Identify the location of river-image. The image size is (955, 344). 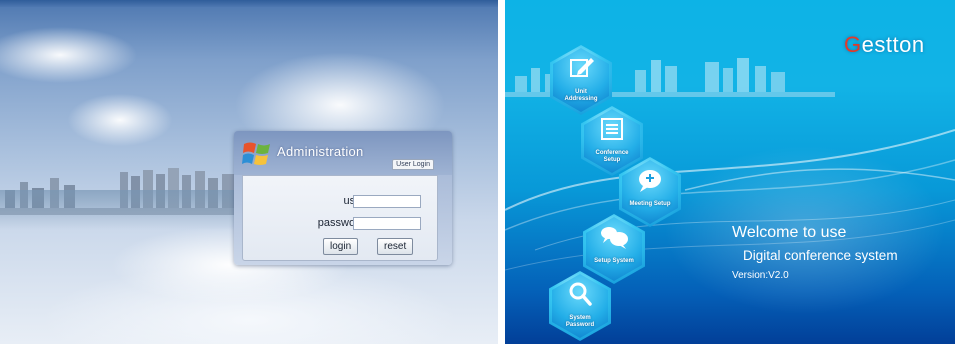
(130, 210).